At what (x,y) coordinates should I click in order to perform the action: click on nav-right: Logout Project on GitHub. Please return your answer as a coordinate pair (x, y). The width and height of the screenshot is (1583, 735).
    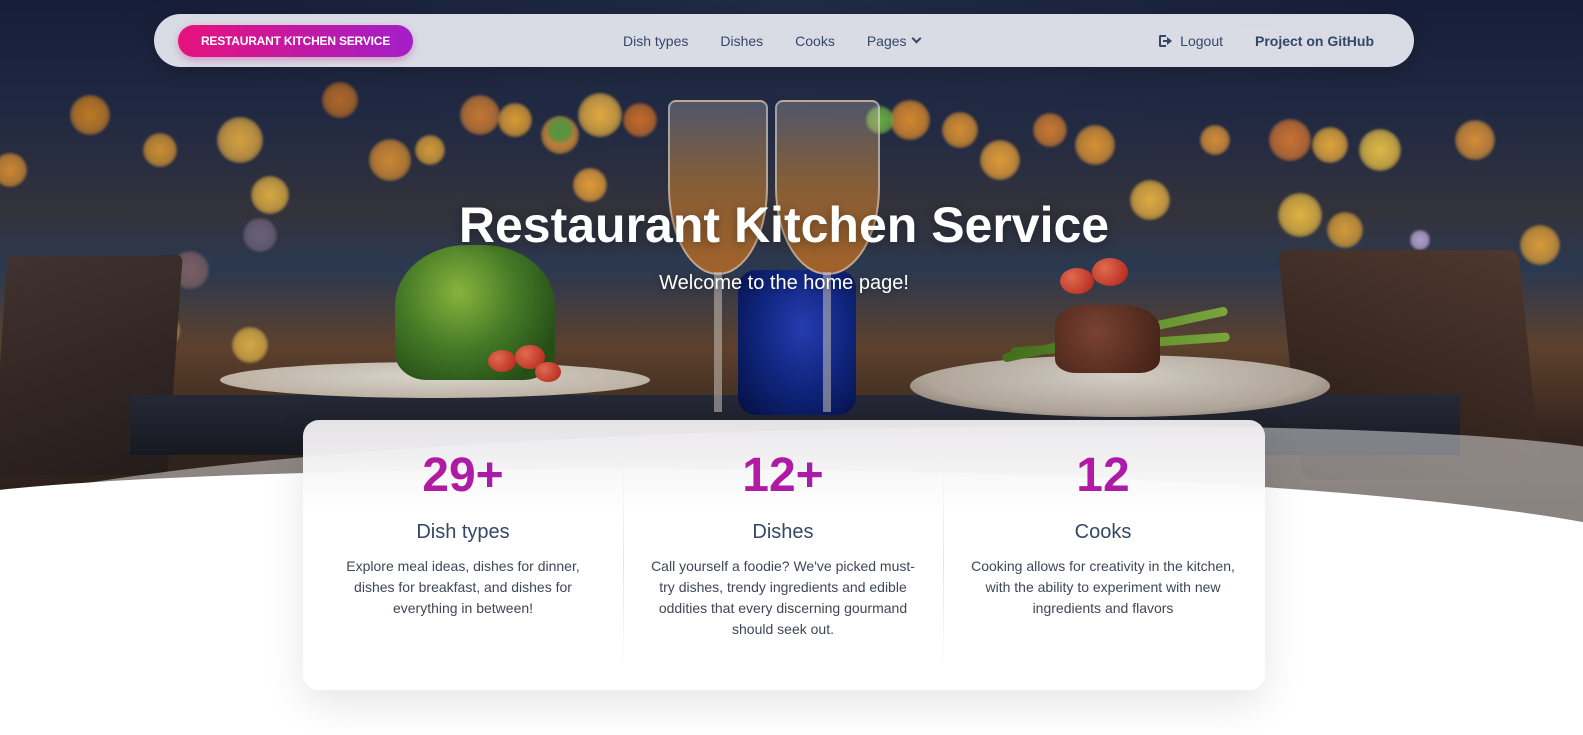
    Looking at the image, I should click on (1266, 40).